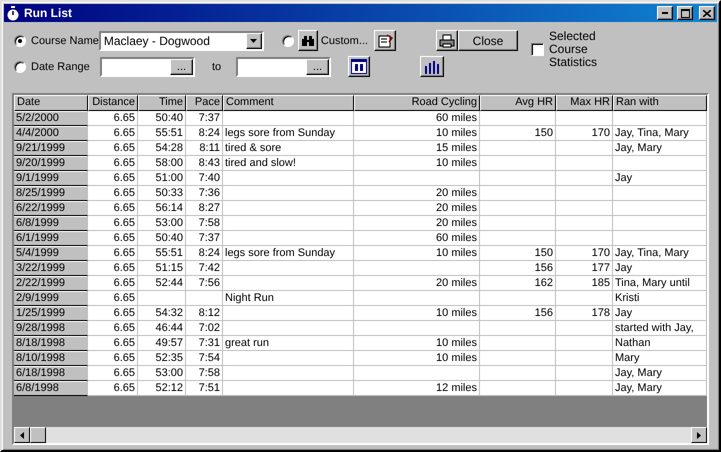 The height and width of the screenshot is (452, 721). What do you see at coordinates (51, 223) in the screenshot?
I see `row-header: 6/8/1999` at bounding box center [51, 223].